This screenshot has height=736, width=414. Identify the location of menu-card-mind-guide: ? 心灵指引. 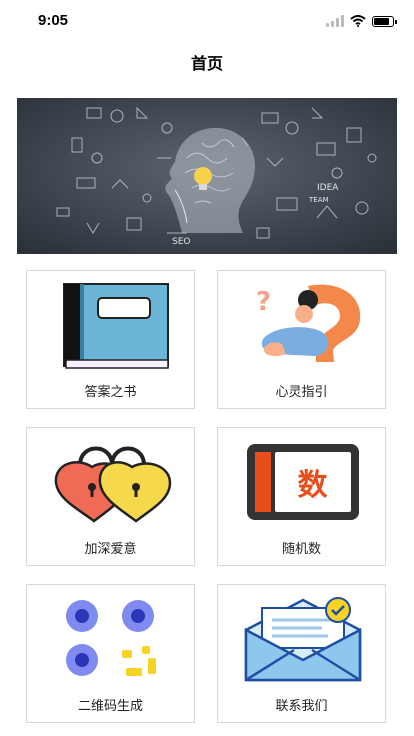
(301, 339).